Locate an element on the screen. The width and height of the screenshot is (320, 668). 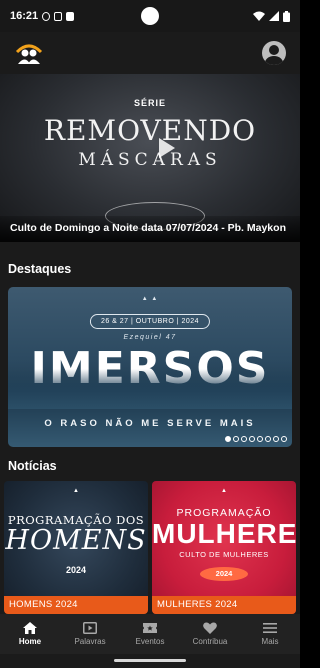
hero-title: REMOVENDO is located at coordinates (150, 130).